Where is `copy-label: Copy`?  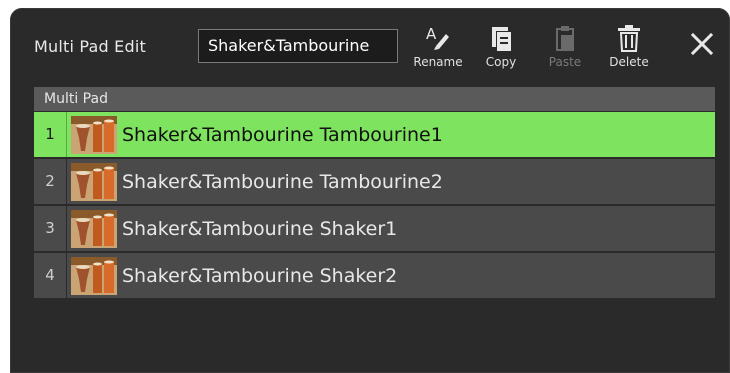 copy-label: Copy is located at coordinates (501, 62).